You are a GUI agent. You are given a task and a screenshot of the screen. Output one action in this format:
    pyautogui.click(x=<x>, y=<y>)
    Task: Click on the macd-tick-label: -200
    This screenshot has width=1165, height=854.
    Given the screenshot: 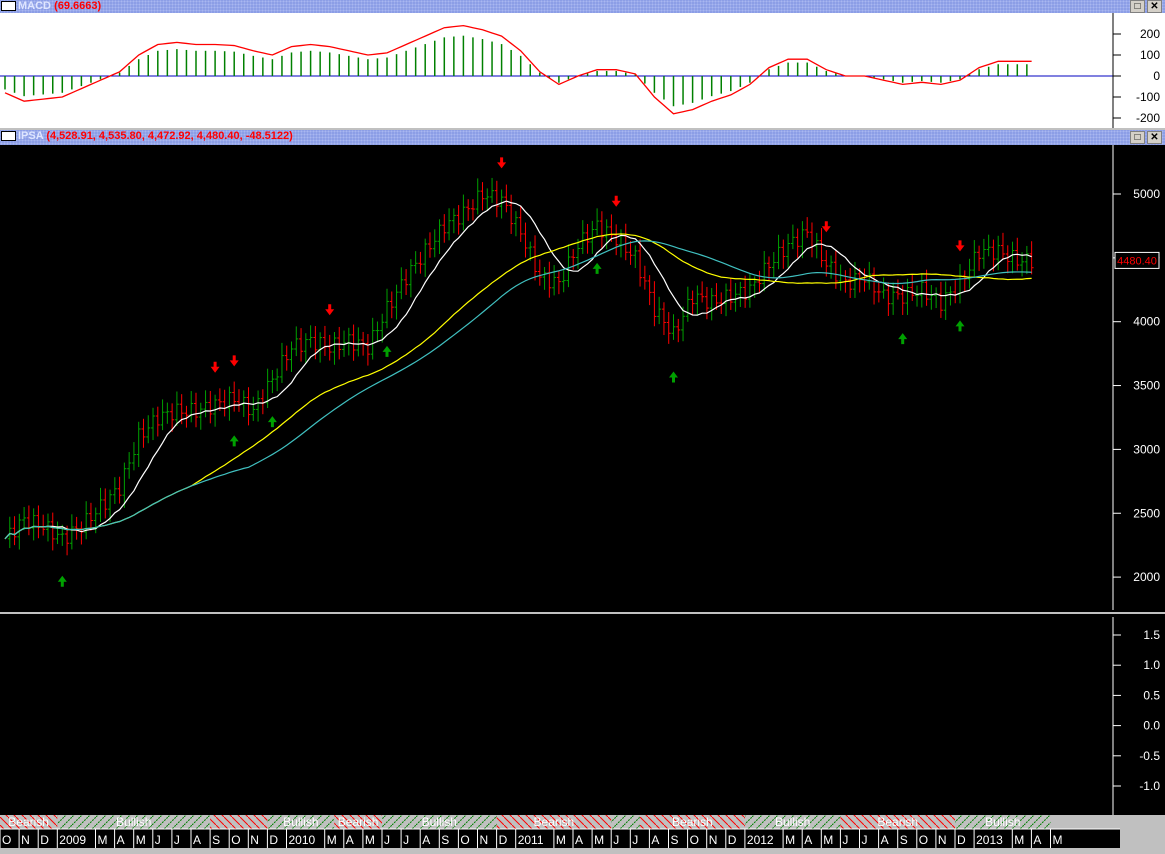 What is the action you would take?
    pyautogui.click(x=1148, y=118)
    